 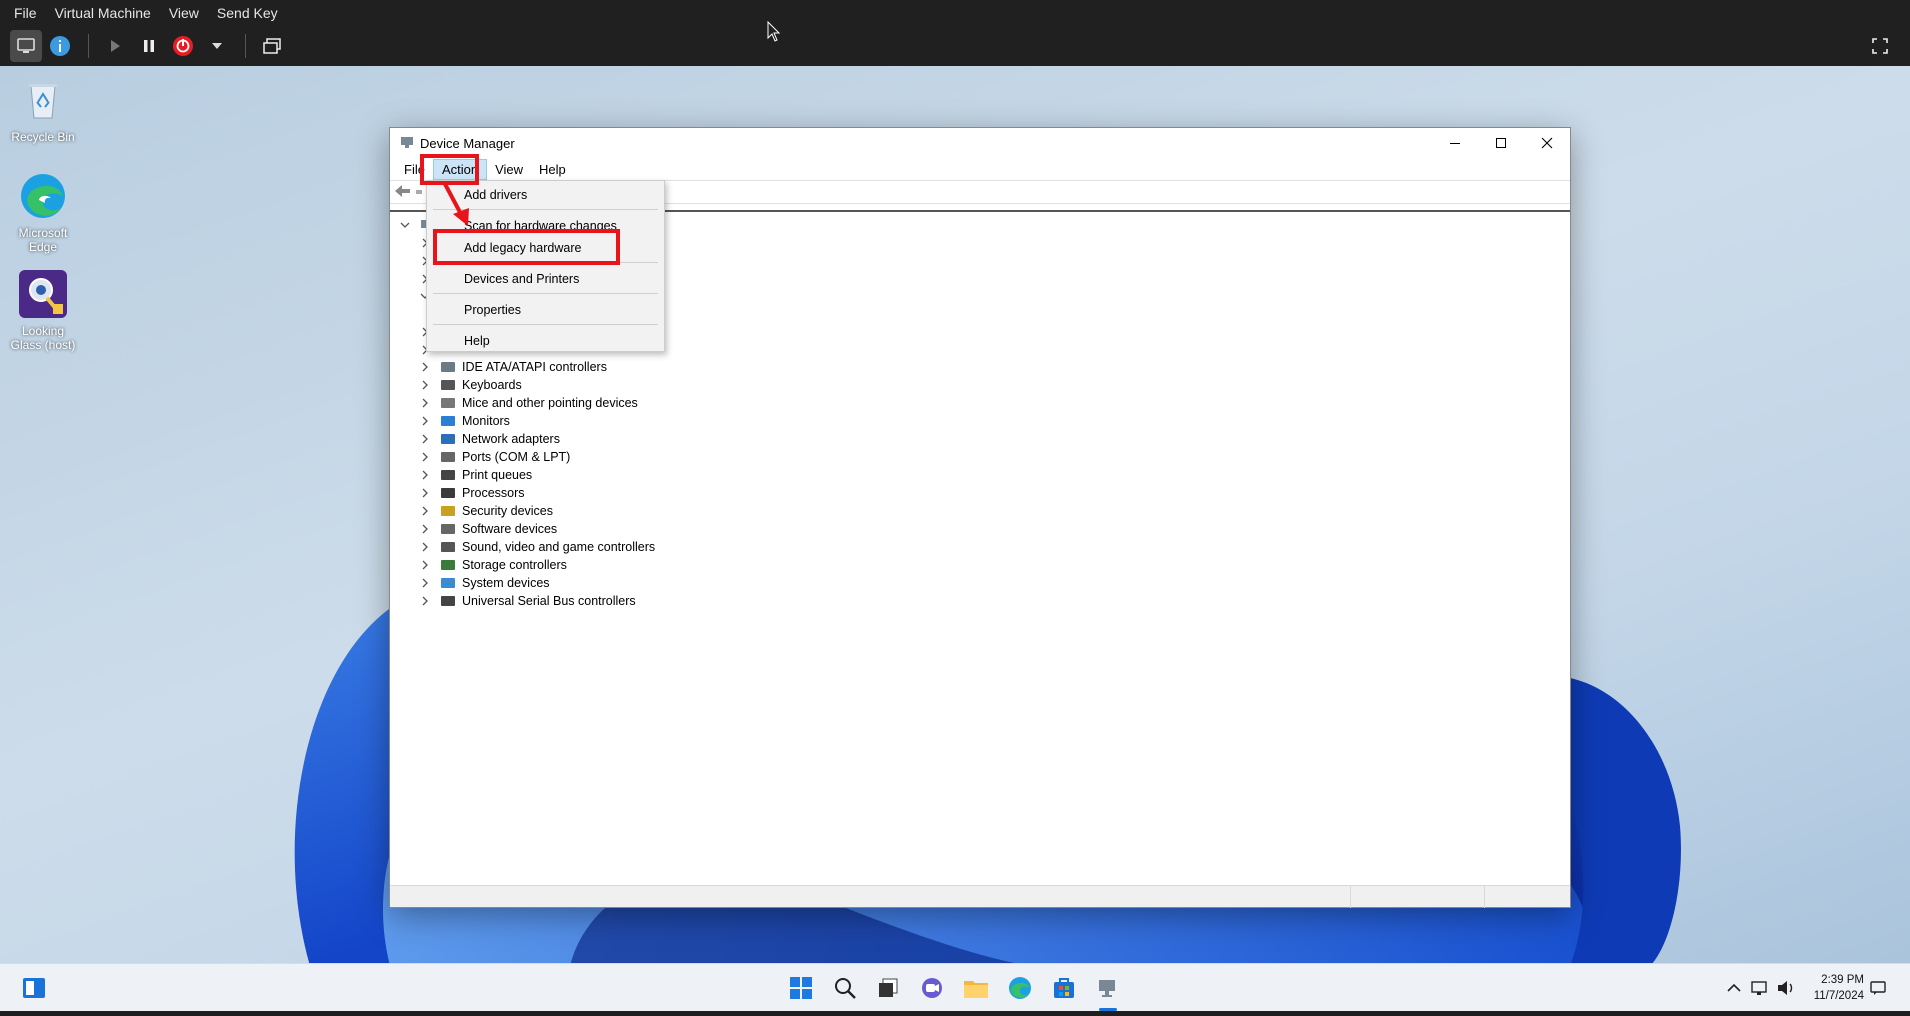 I want to click on mouse-cursor-icon, so click(x=774, y=31).